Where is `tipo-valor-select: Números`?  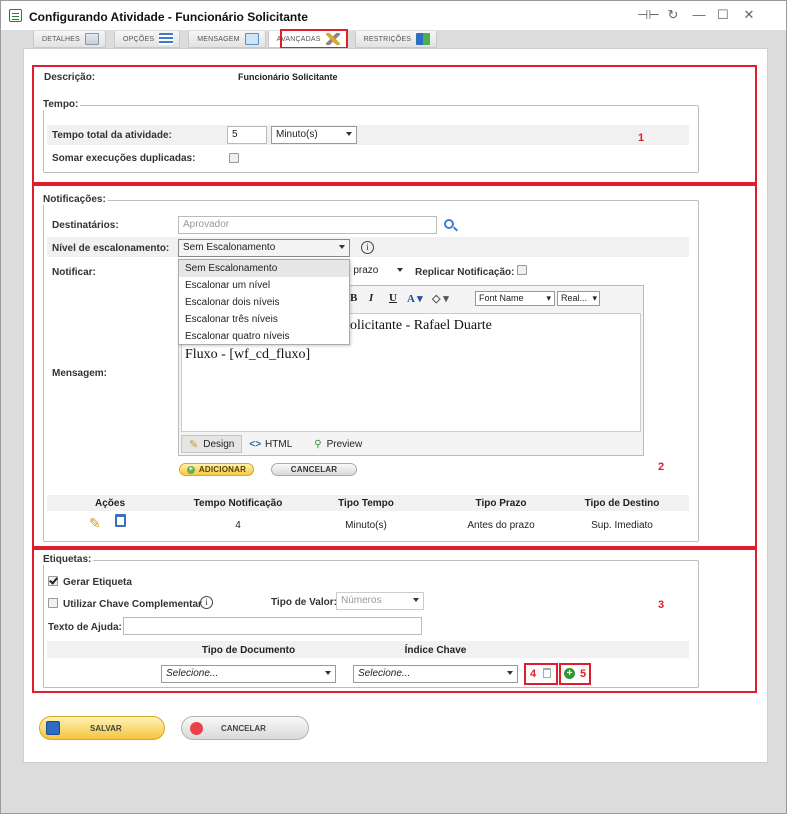
tipo-valor-select: Números is located at coordinates (380, 601).